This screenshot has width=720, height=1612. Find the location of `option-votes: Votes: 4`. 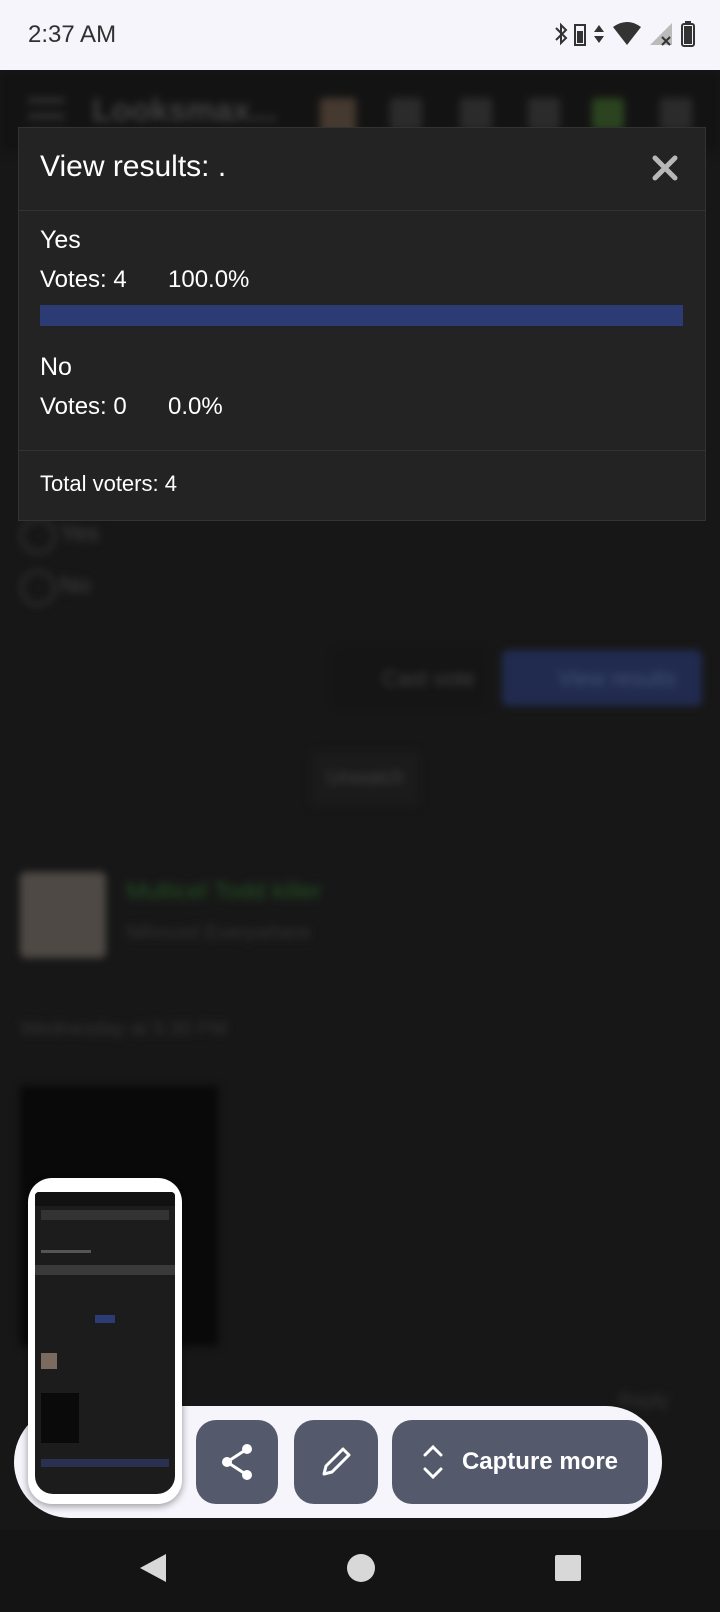

option-votes: Votes: 4 is located at coordinates (83, 279).